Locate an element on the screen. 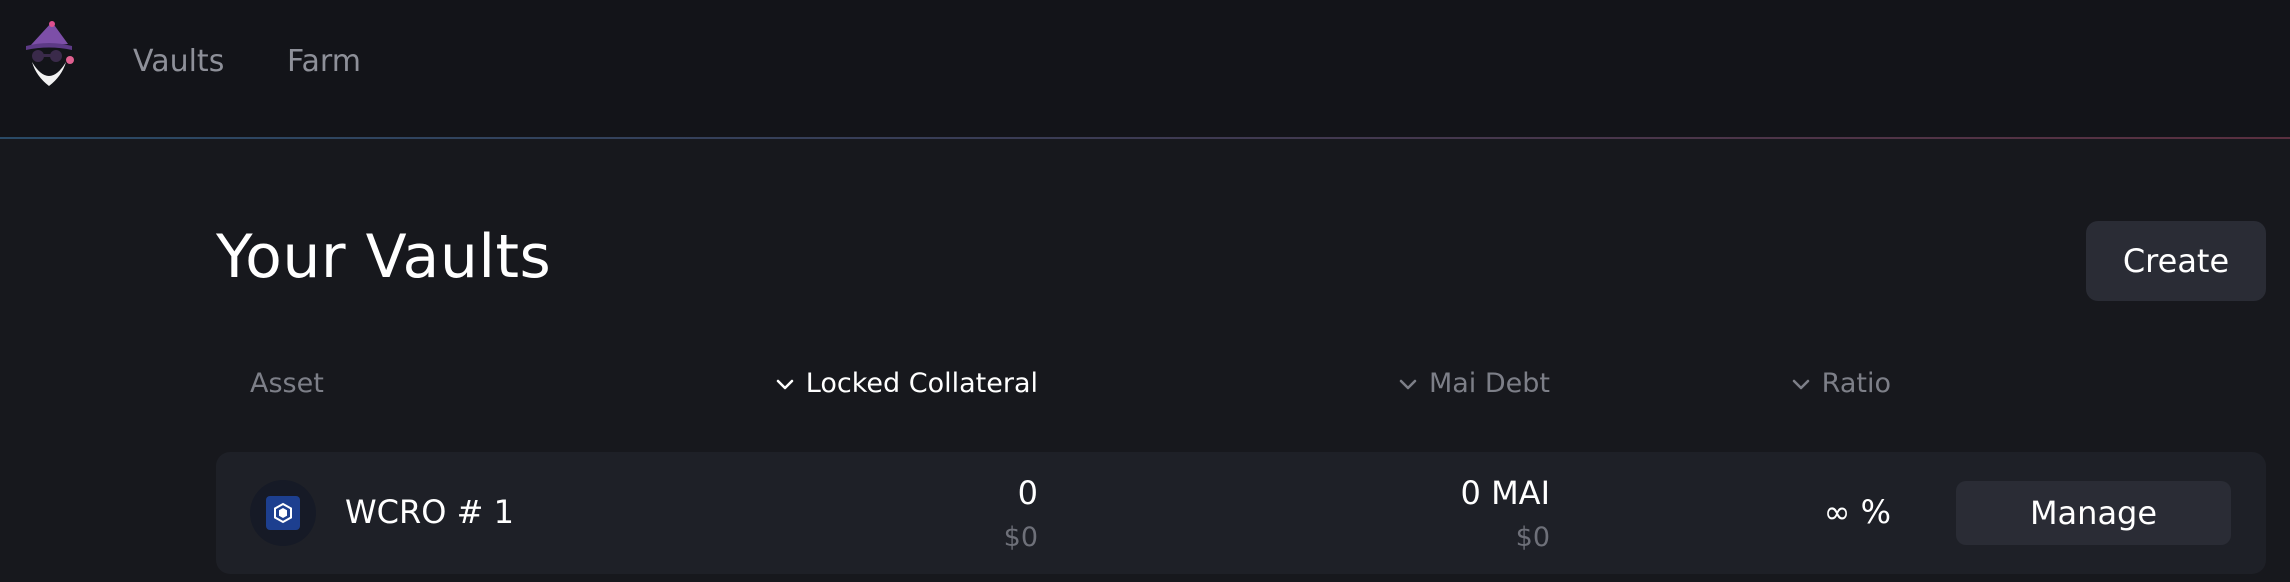 This screenshot has height=582, width=2290. topbar-divider is located at coordinates (1145, 138).